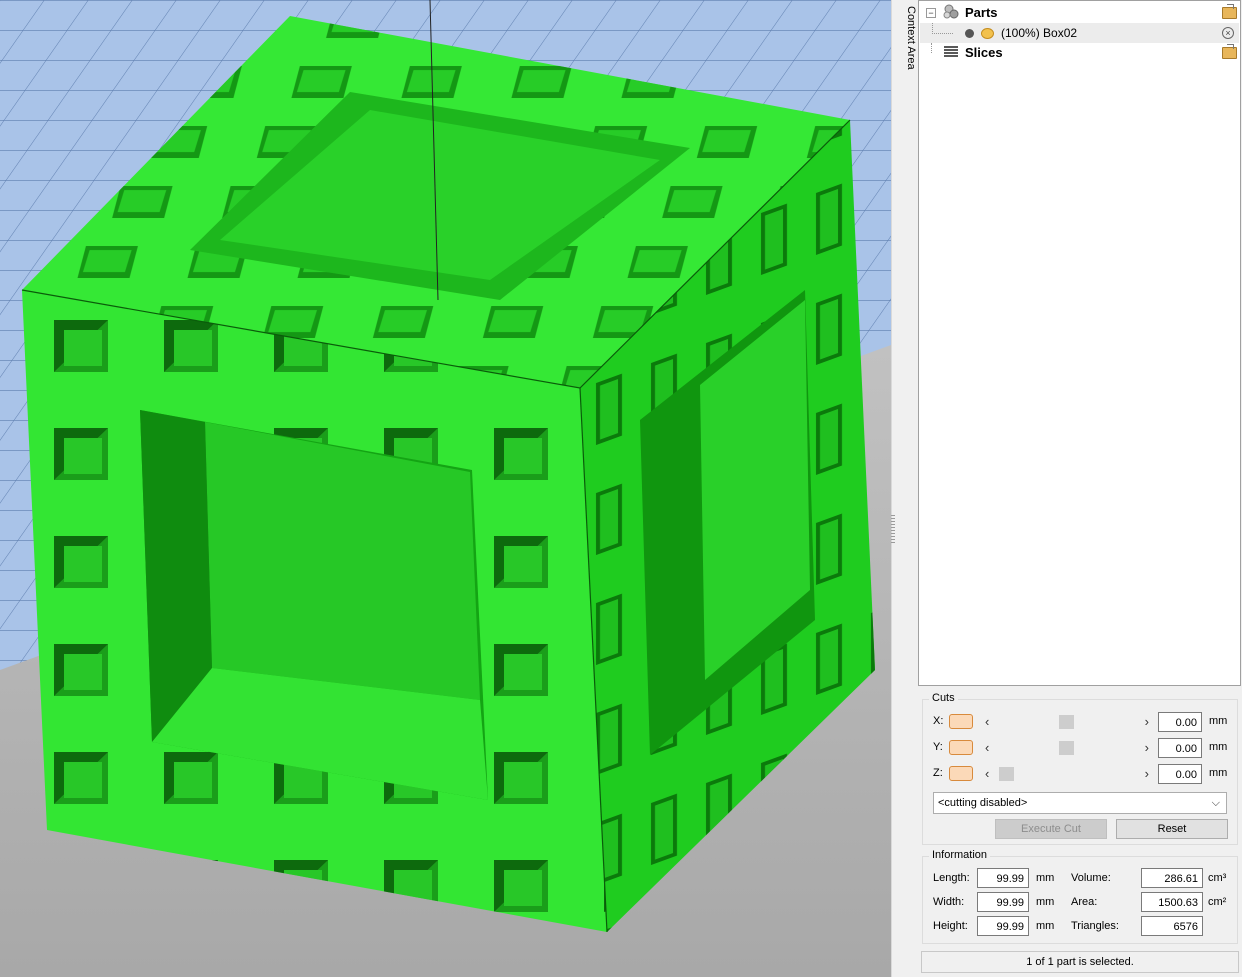  I want to click on part-dot-icon, so click(969, 33).